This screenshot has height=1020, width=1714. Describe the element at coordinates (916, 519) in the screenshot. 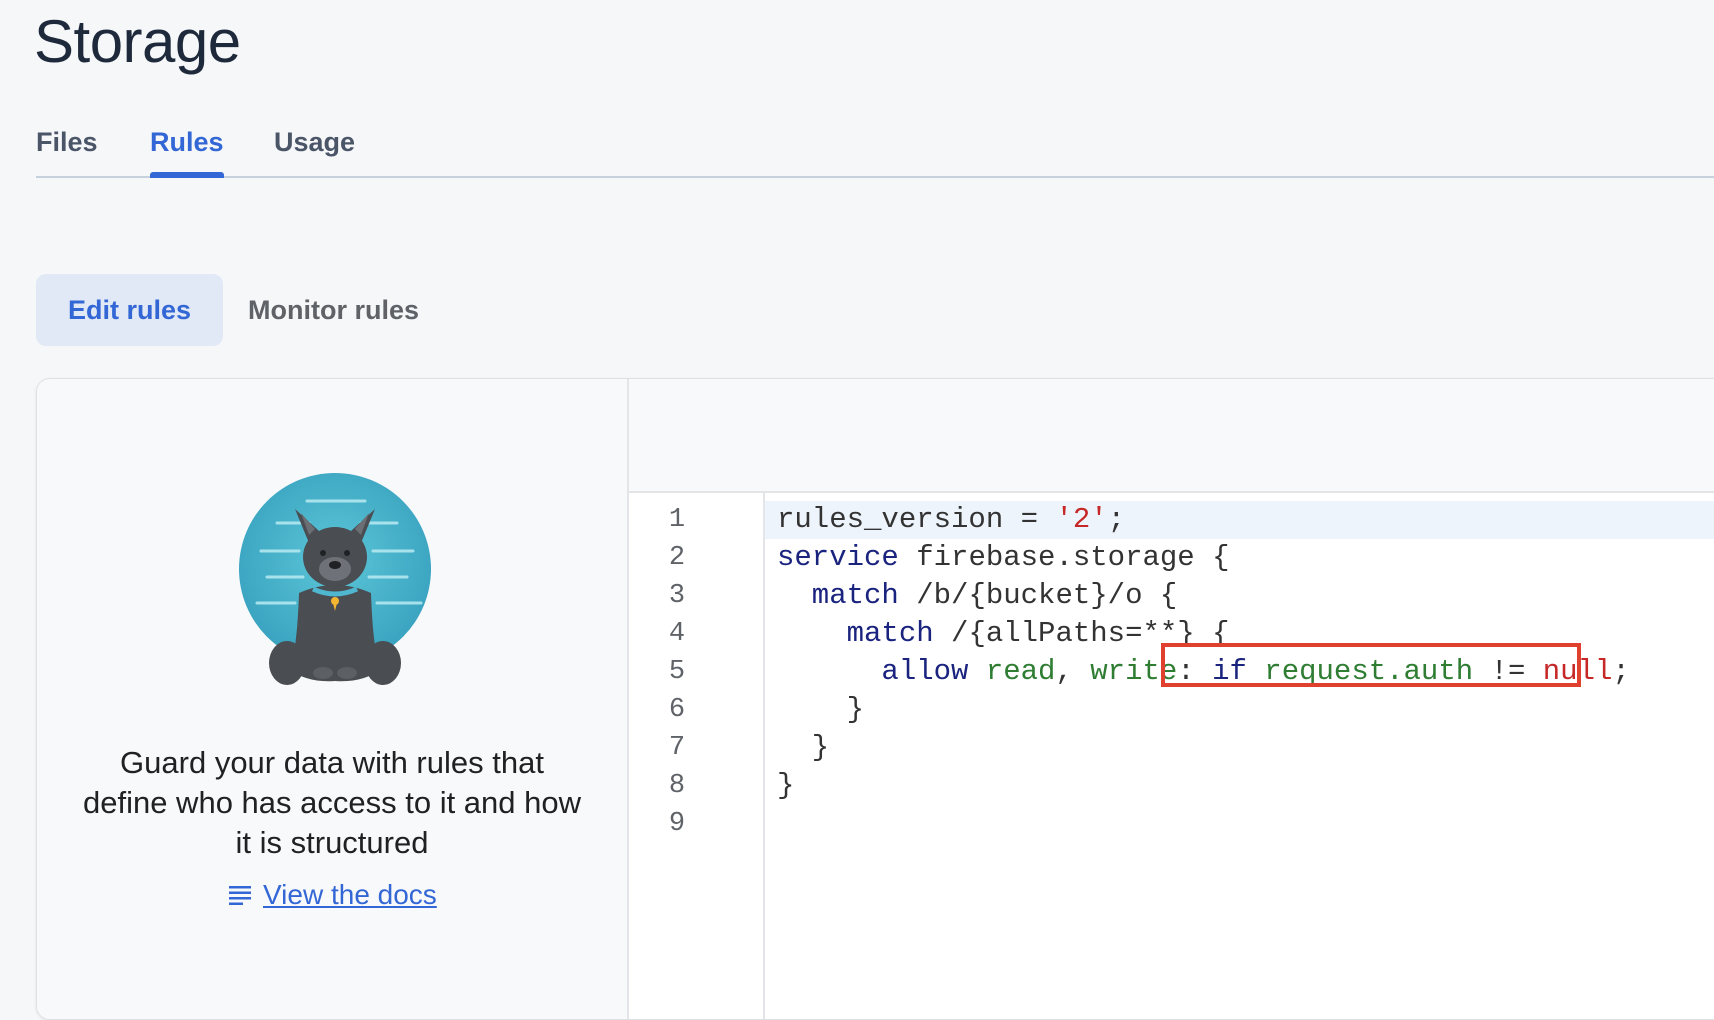

I see `code-token: rules_version =` at that location.